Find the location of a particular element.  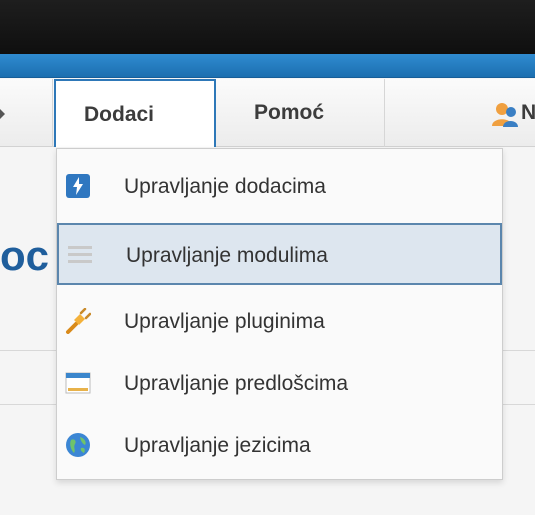

globe-icon is located at coordinates (78, 445).